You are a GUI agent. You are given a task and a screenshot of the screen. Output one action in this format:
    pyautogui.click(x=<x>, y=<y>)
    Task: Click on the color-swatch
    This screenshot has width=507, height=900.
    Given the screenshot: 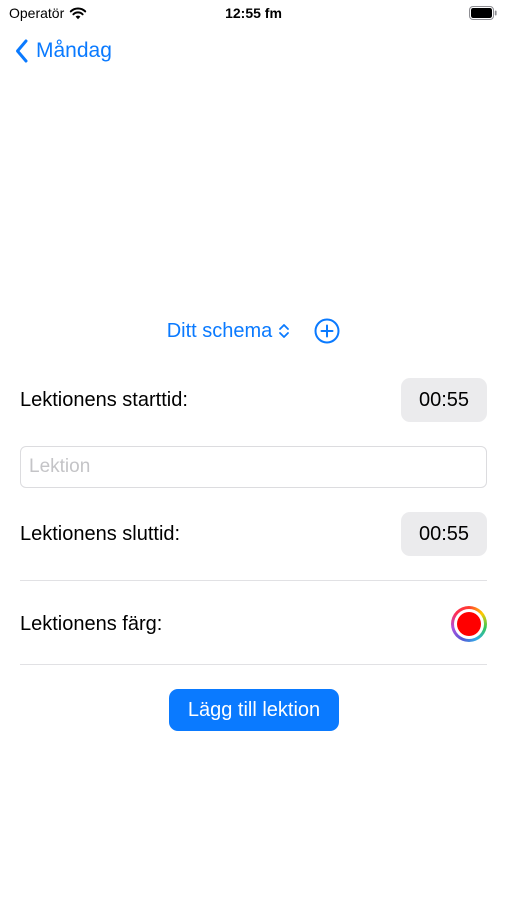 What is the action you would take?
    pyautogui.click(x=469, y=624)
    